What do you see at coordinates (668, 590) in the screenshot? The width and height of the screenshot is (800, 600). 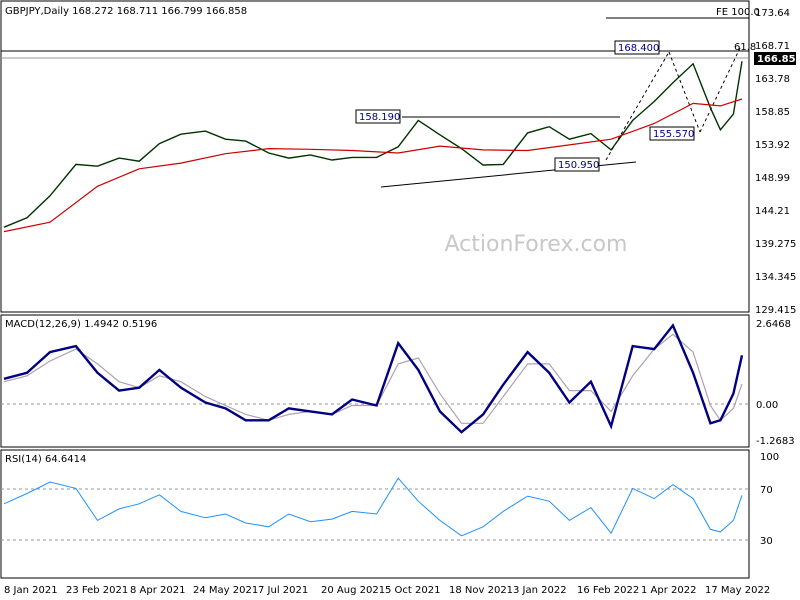 I see `x-tick-label: 1 Apr 2022` at bounding box center [668, 590].